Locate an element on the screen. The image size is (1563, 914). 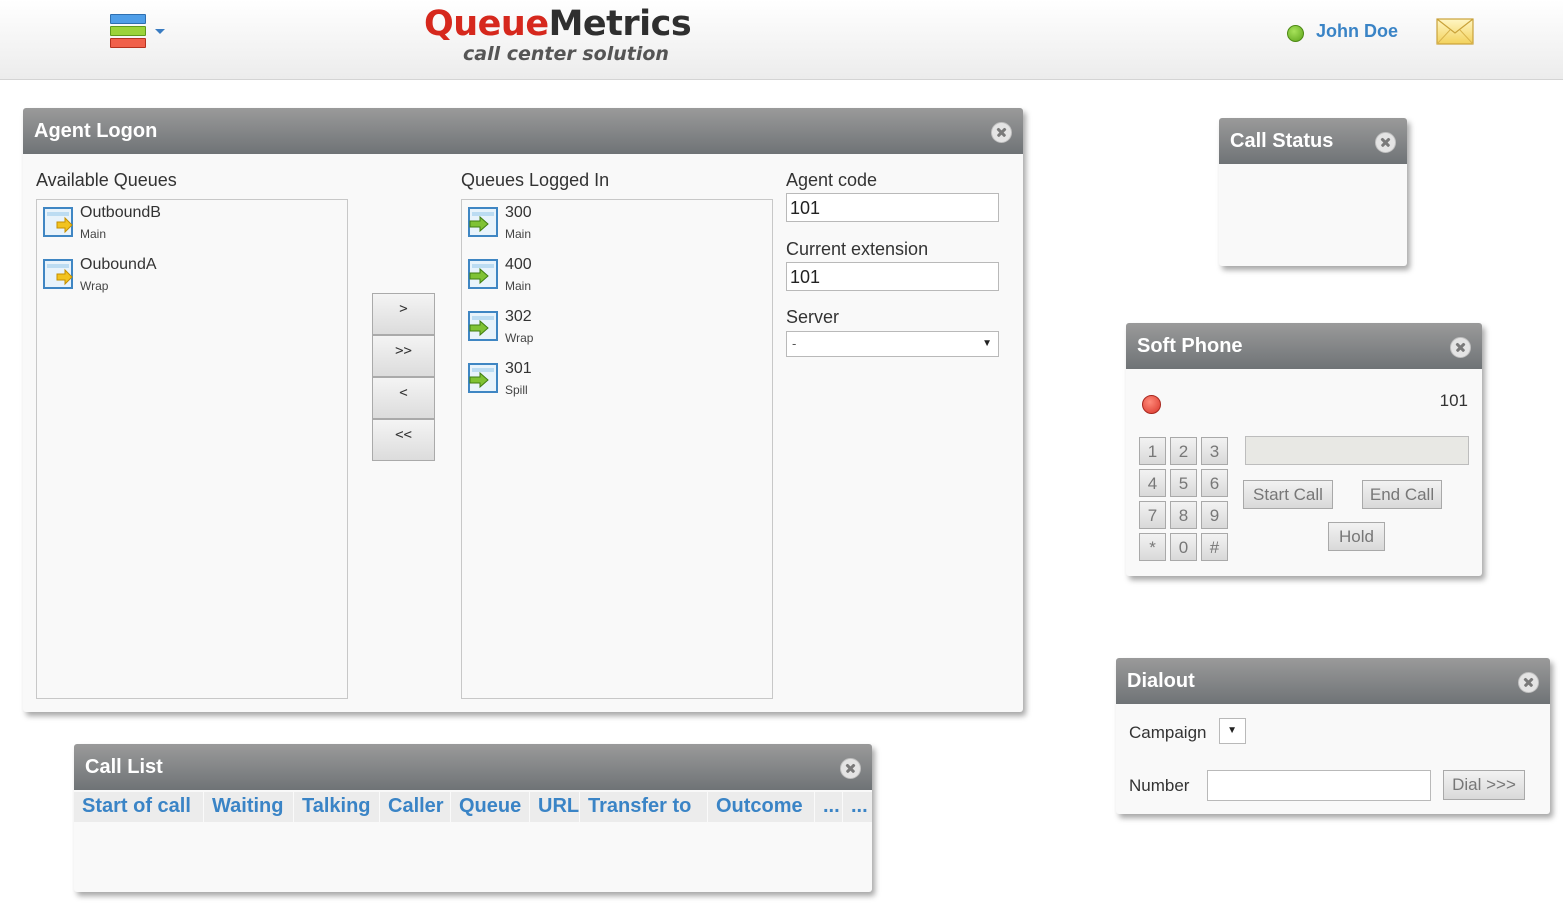
queue-name: OutboundB is located at coordinates (120, 212).